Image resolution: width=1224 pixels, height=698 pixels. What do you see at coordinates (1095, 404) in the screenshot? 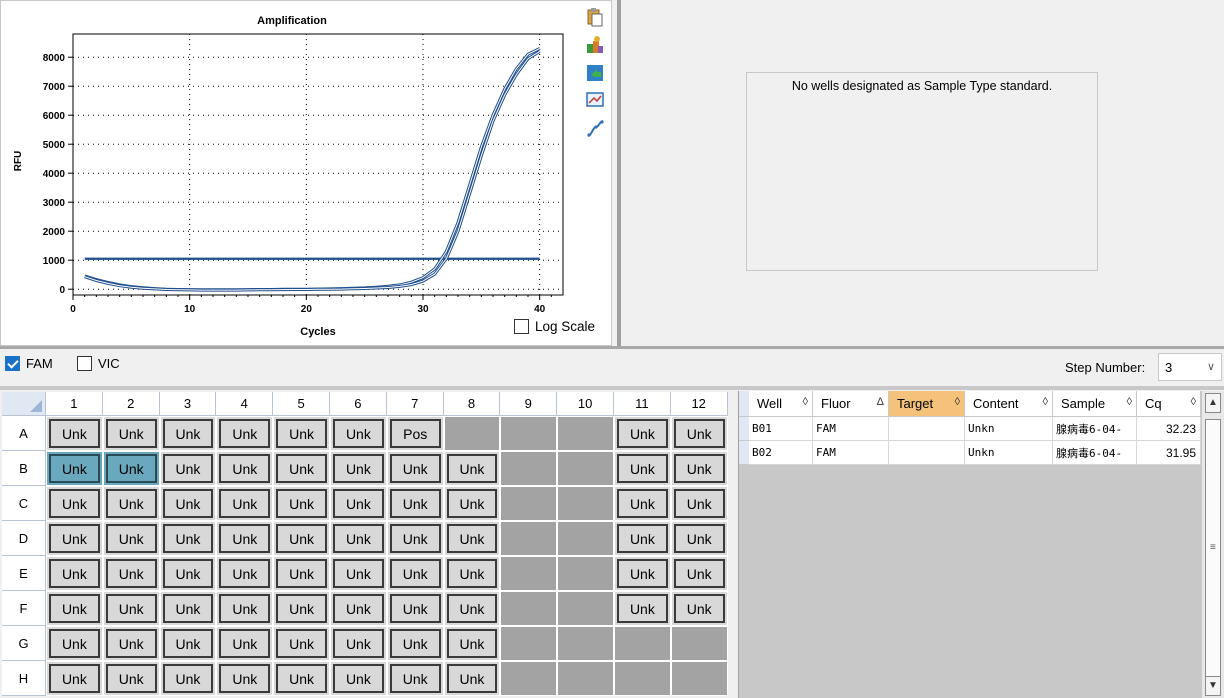
I see `column-header-sample: Sample ◊` at bounding box center [1095, 404].